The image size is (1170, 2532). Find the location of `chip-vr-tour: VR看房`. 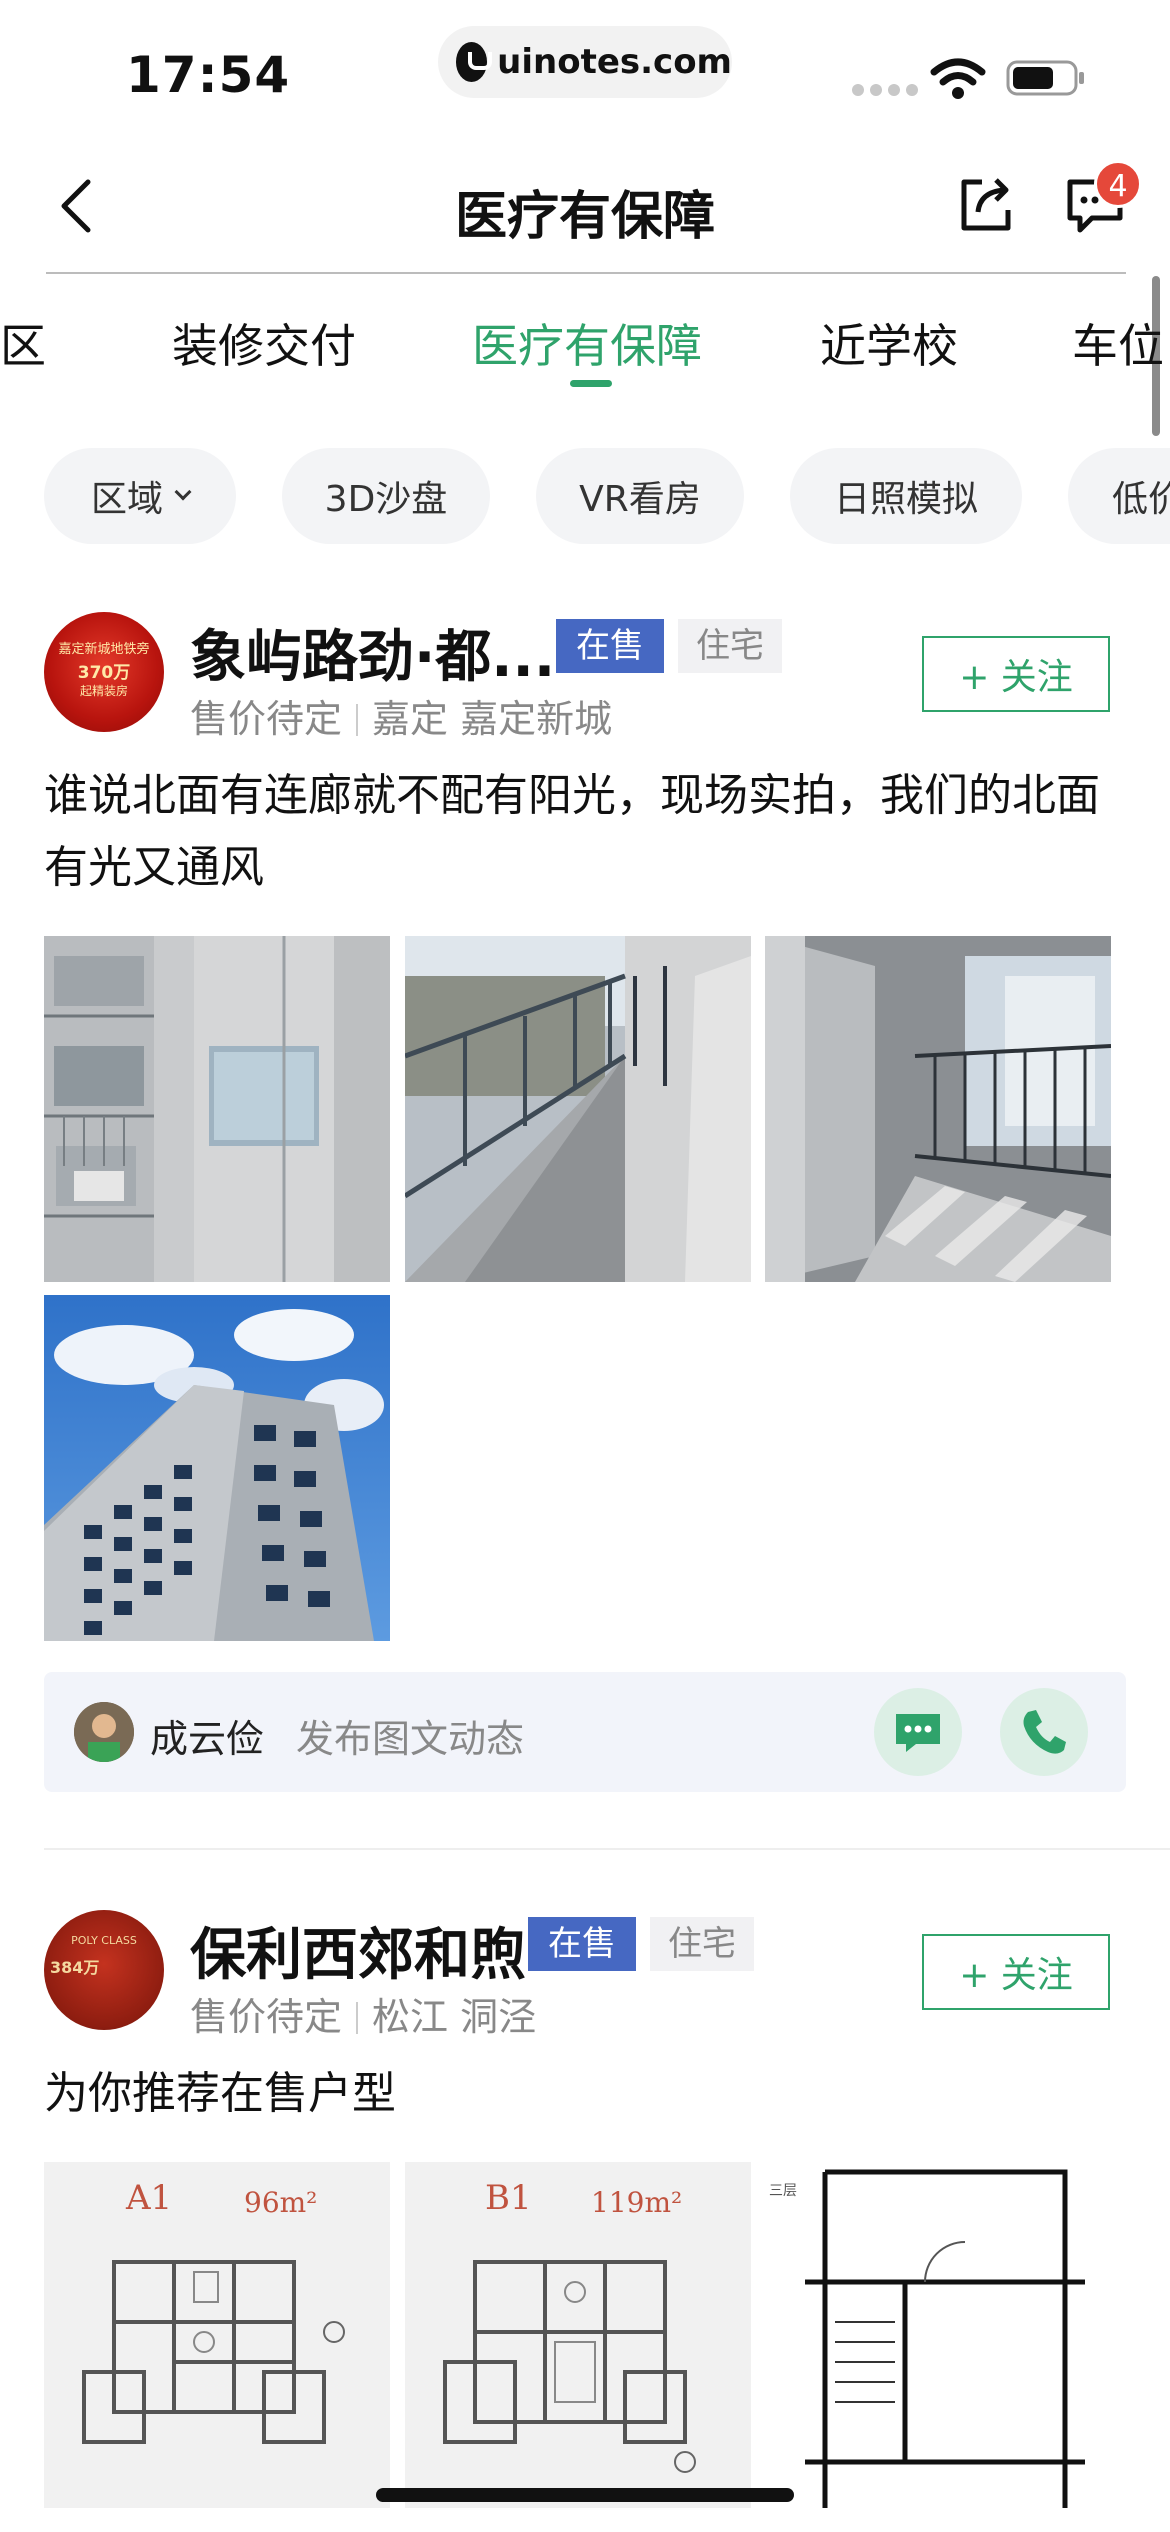

chip-vr-tour: VR看房 is located at coordinates (640, 496).